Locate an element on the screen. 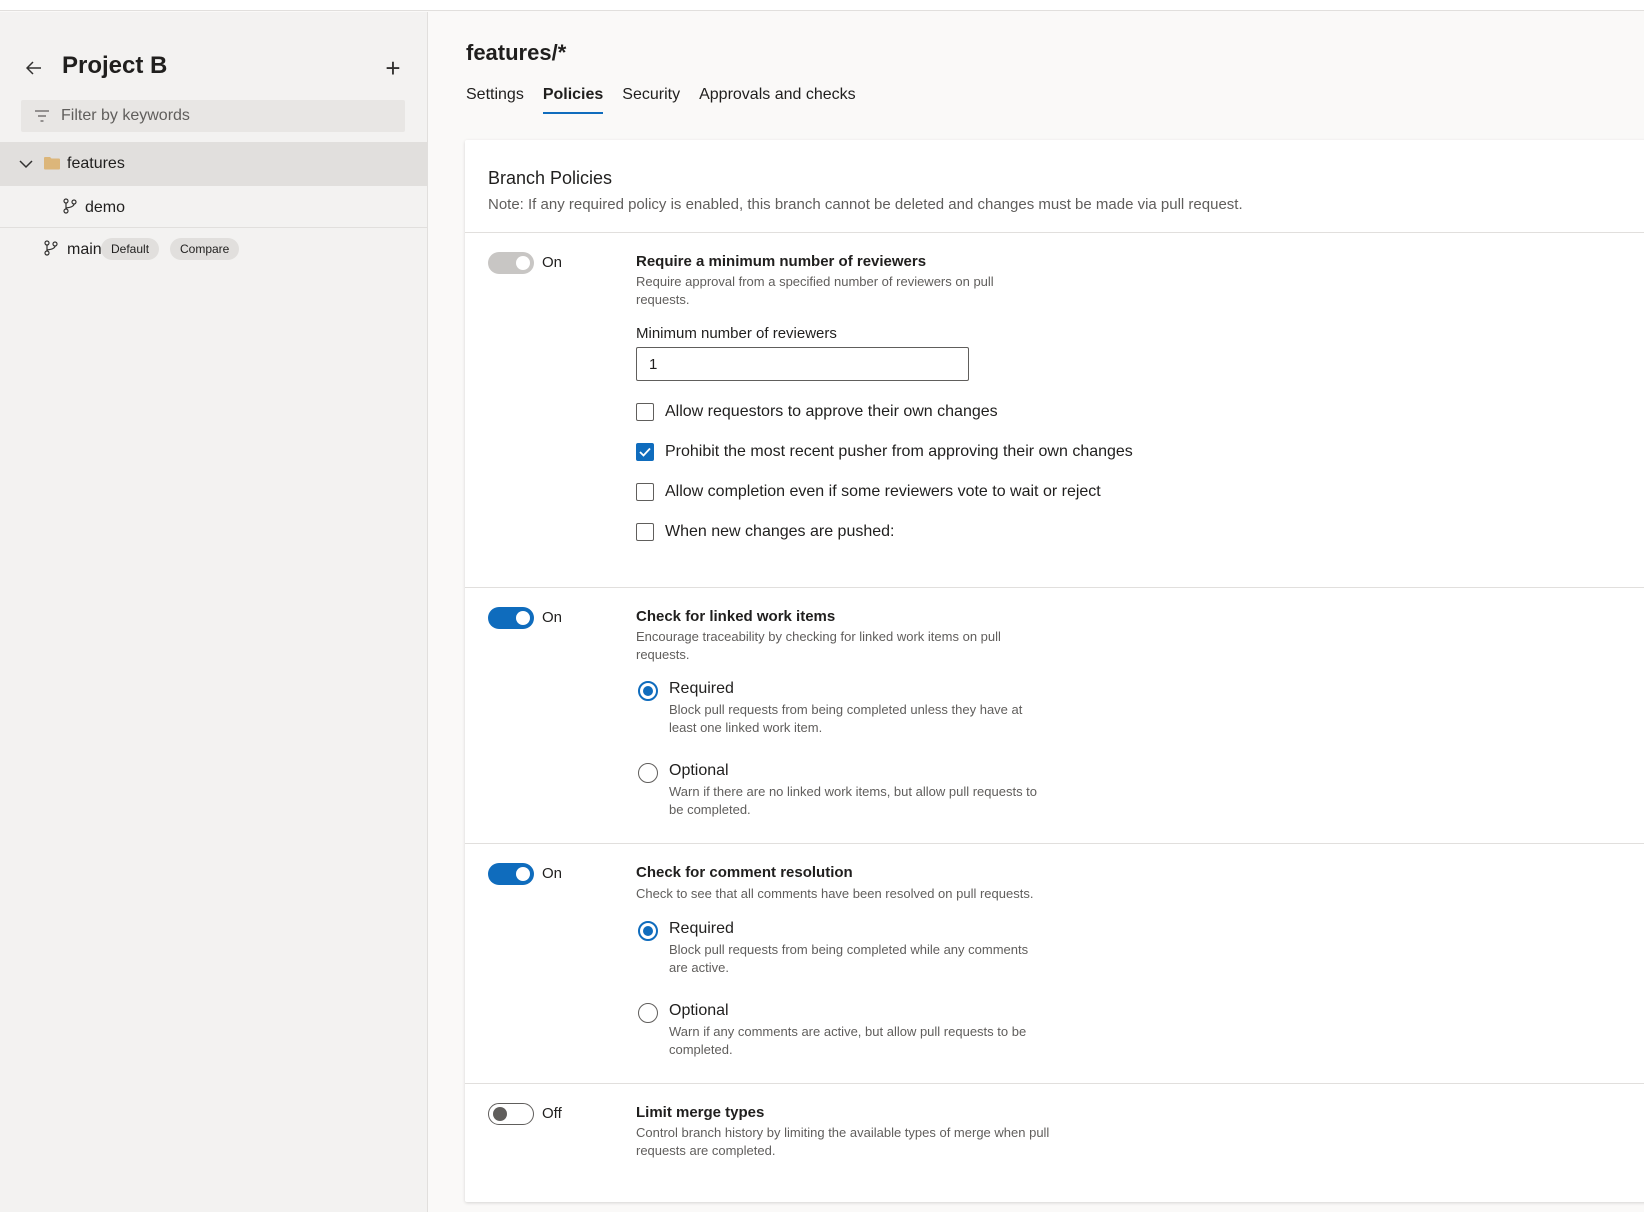  min-reviewers-input is located at coordinates (802, 364).